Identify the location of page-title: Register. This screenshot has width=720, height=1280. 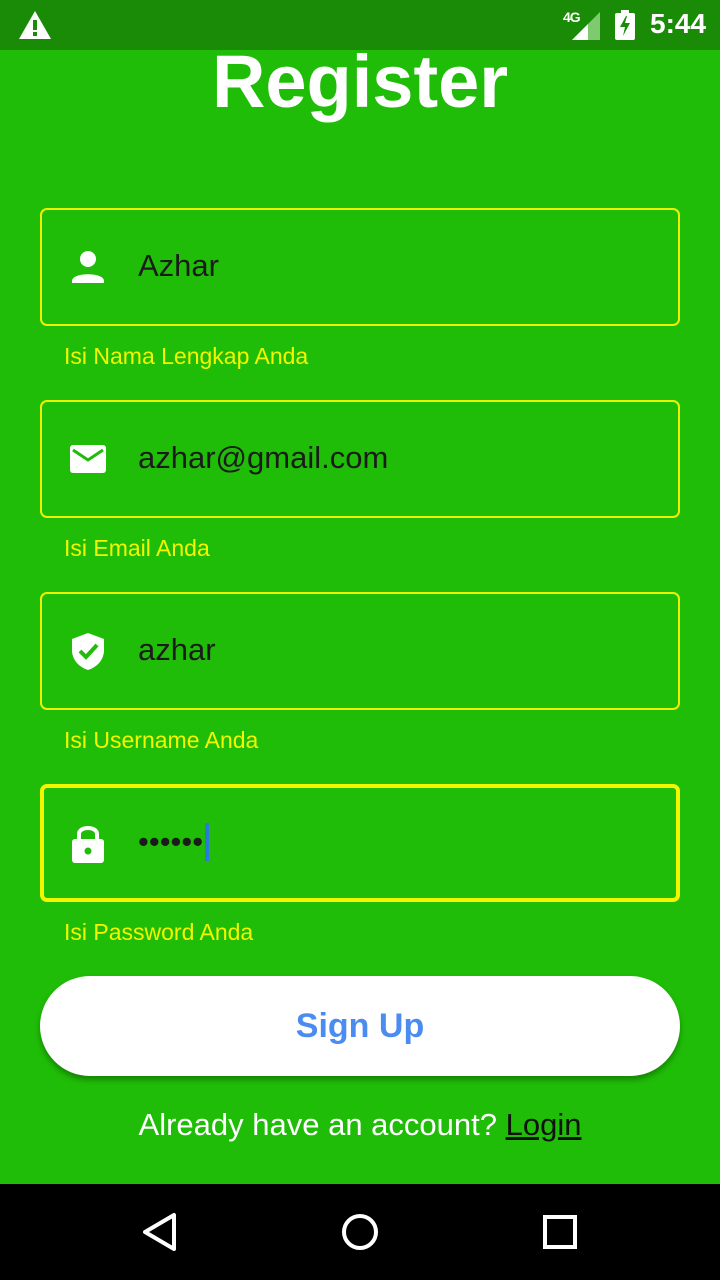
(360, 81).